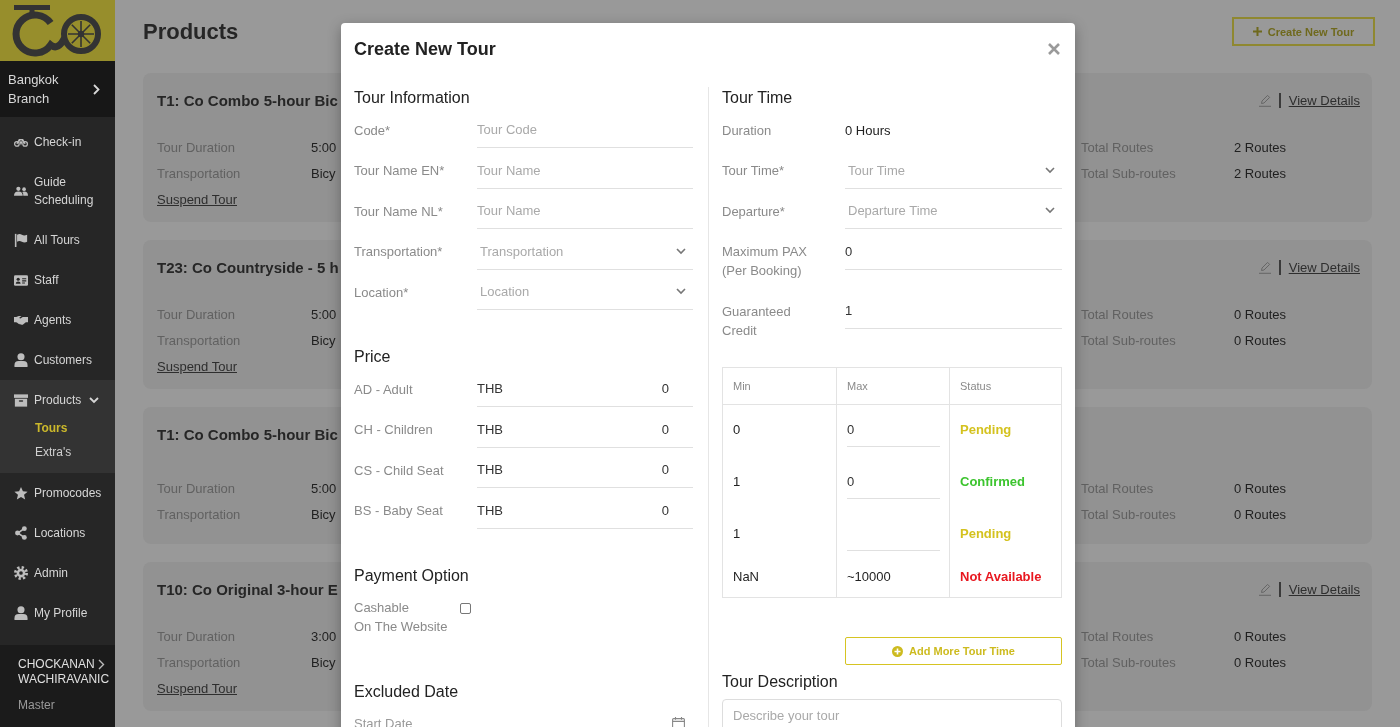  I want to click on column-header: Status, so click(976, 386).